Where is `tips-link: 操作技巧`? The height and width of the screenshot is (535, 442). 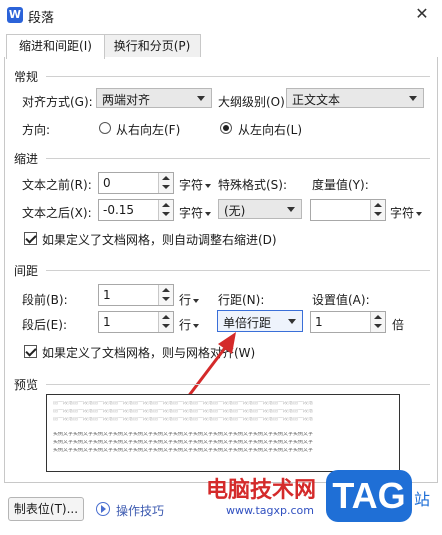
tips-link: 操作技巧 is located at coordinates (140, 510).